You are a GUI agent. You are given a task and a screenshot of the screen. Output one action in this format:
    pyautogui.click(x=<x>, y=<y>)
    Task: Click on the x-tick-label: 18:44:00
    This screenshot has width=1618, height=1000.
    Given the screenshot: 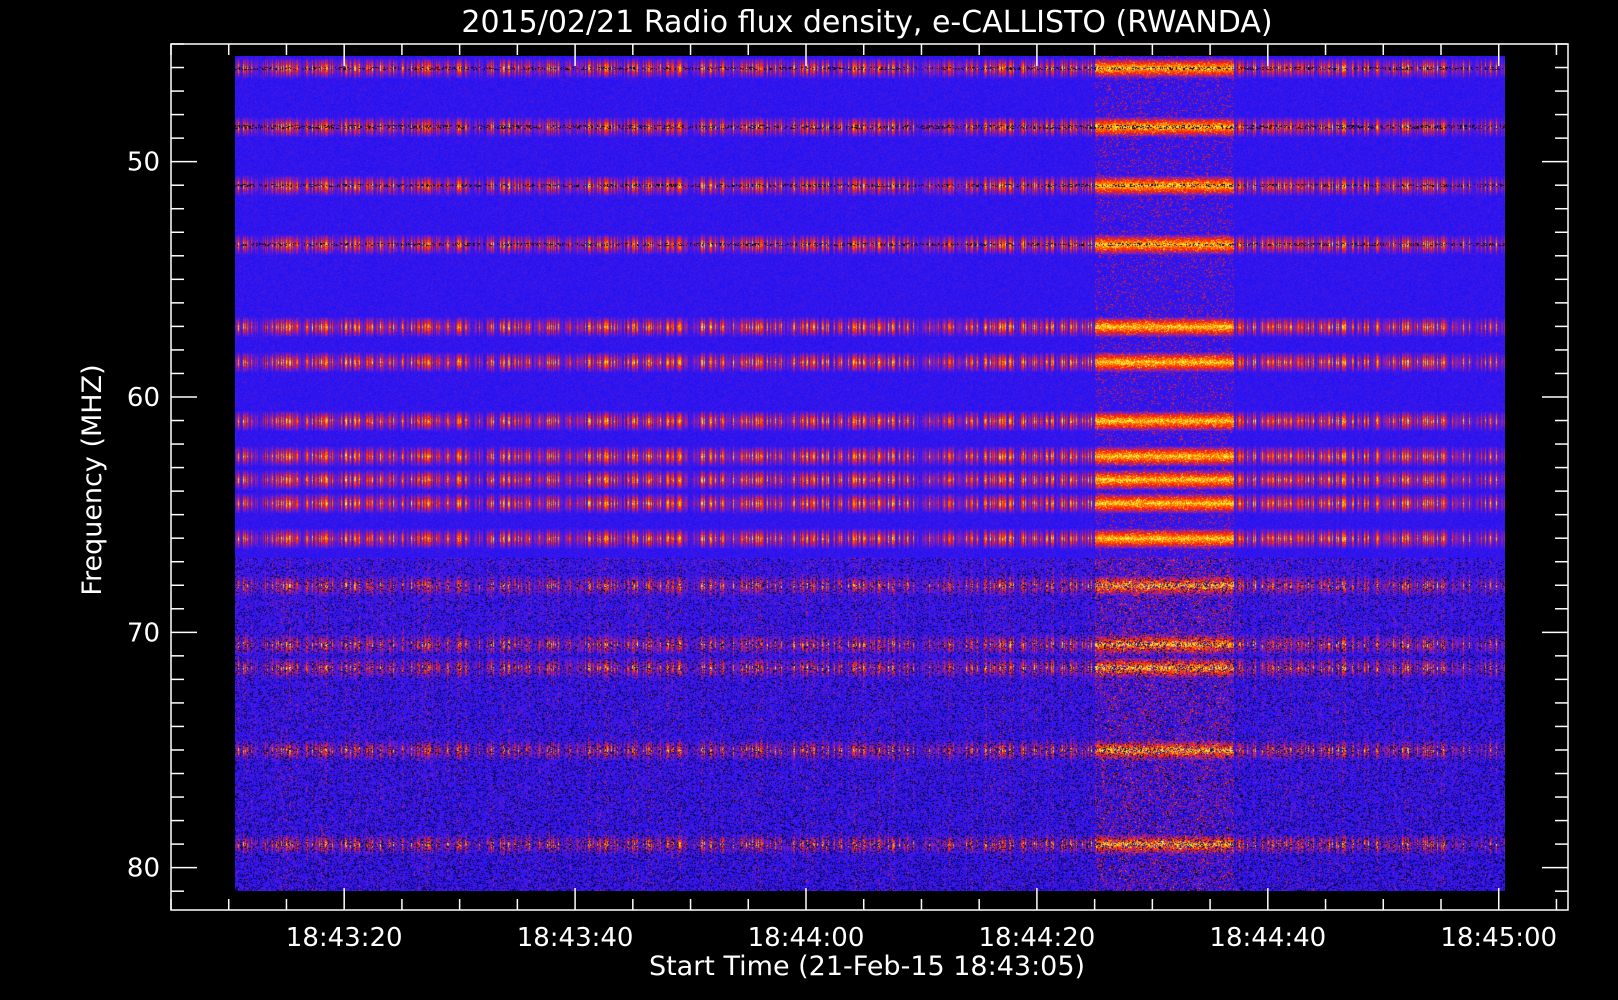 What is the action you would take?
    pyautogui.click(x=806, y=938)
    